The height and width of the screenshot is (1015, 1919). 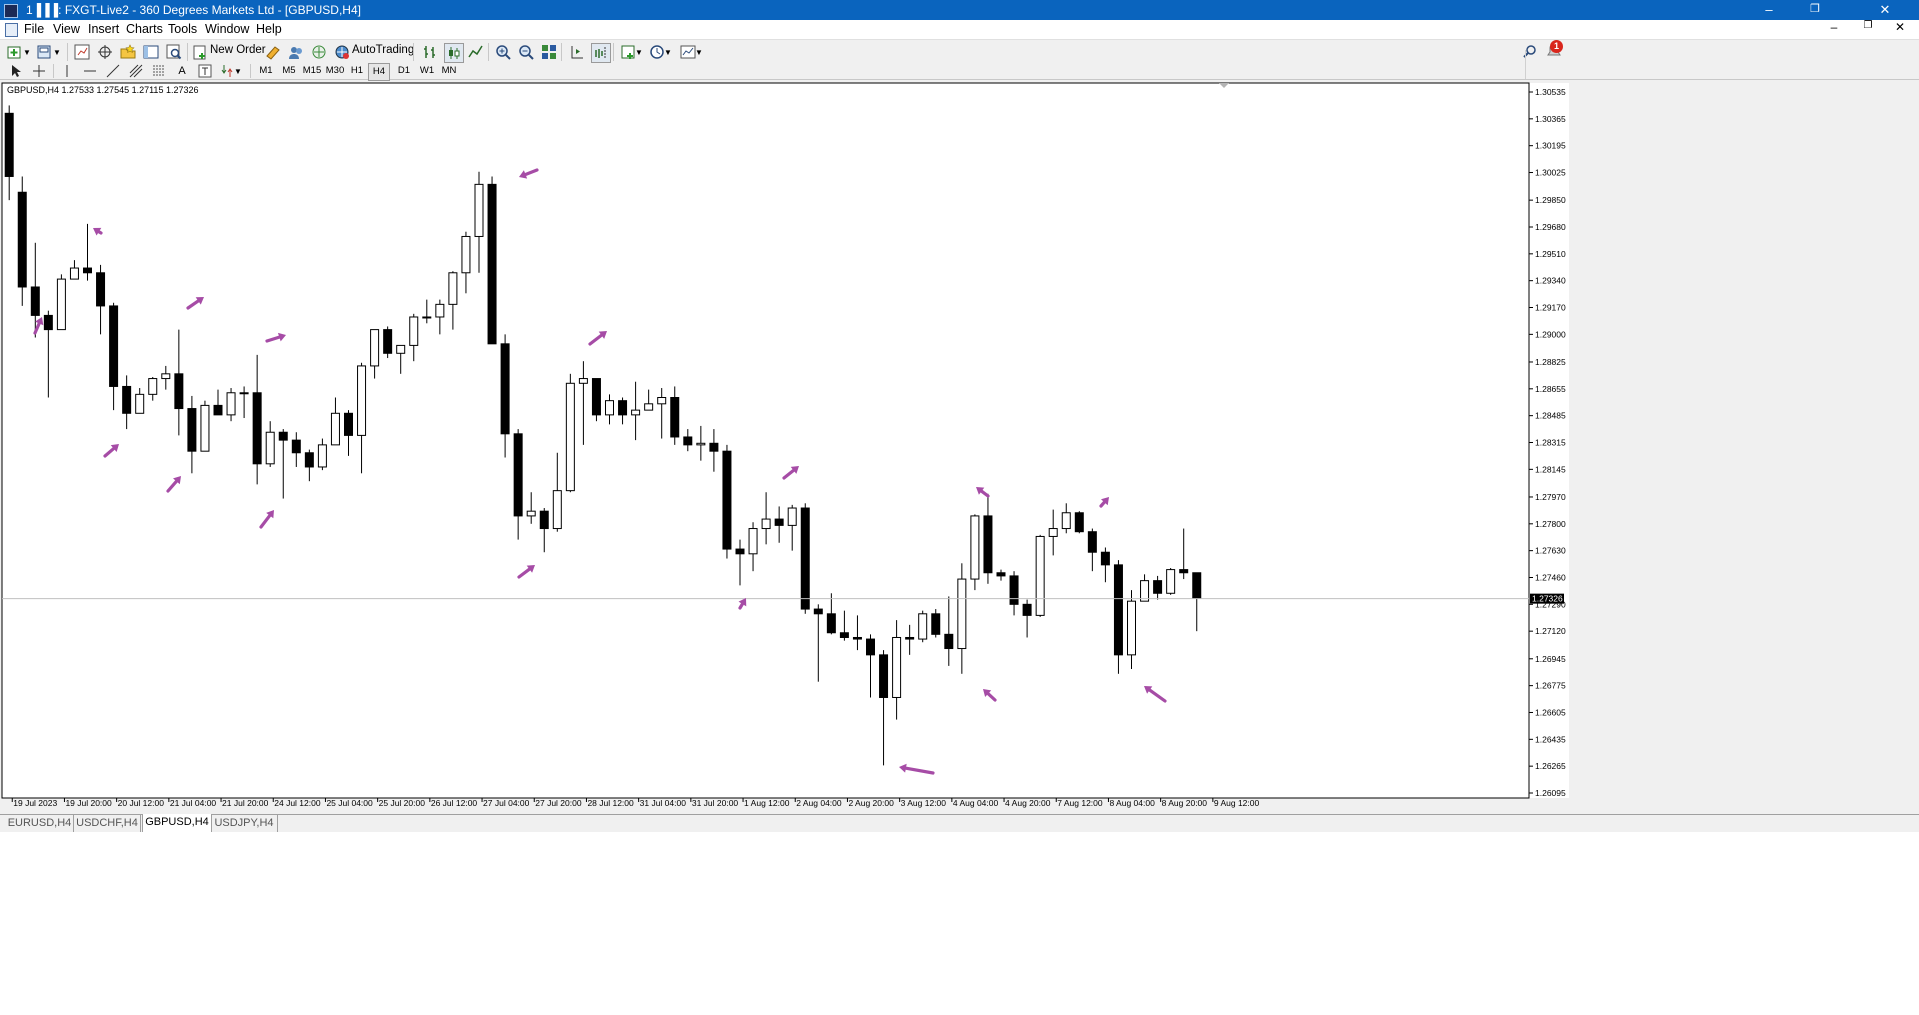 I want to click on menu-view: View, so click(x=66, y=29).